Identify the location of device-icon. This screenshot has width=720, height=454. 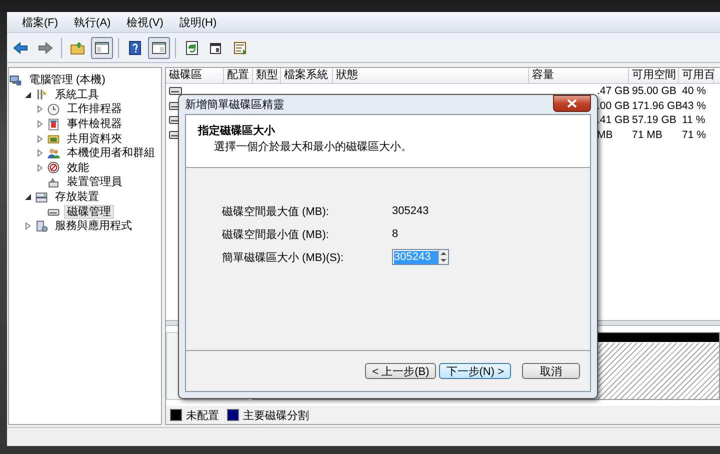
(53, 182).